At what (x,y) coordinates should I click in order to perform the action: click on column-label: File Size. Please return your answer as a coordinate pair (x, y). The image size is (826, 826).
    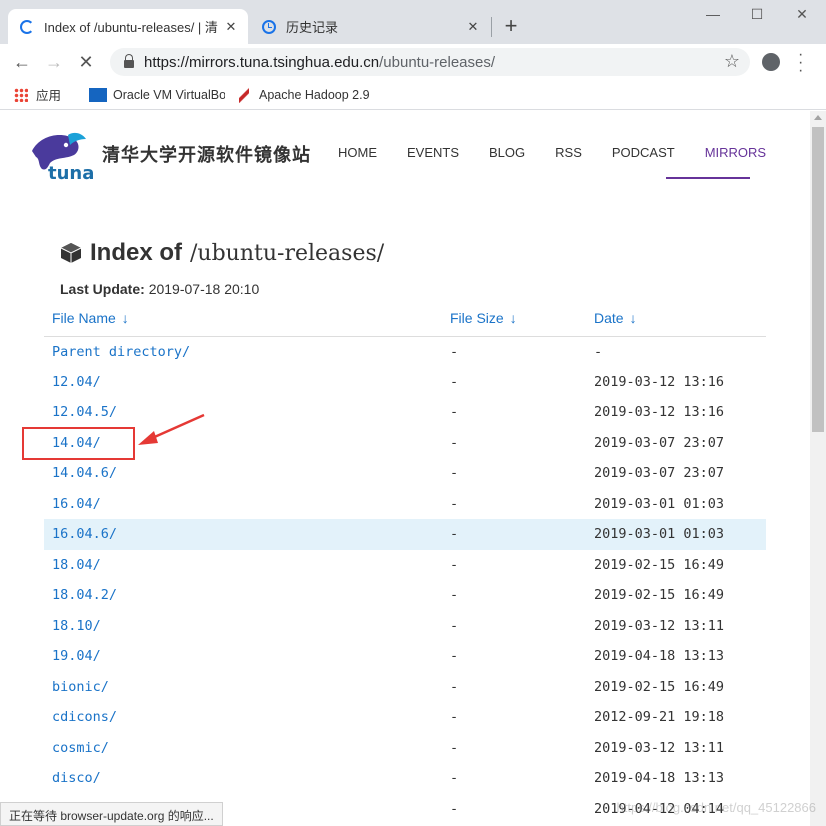
    Looking at the image, I should click on (477, 318).